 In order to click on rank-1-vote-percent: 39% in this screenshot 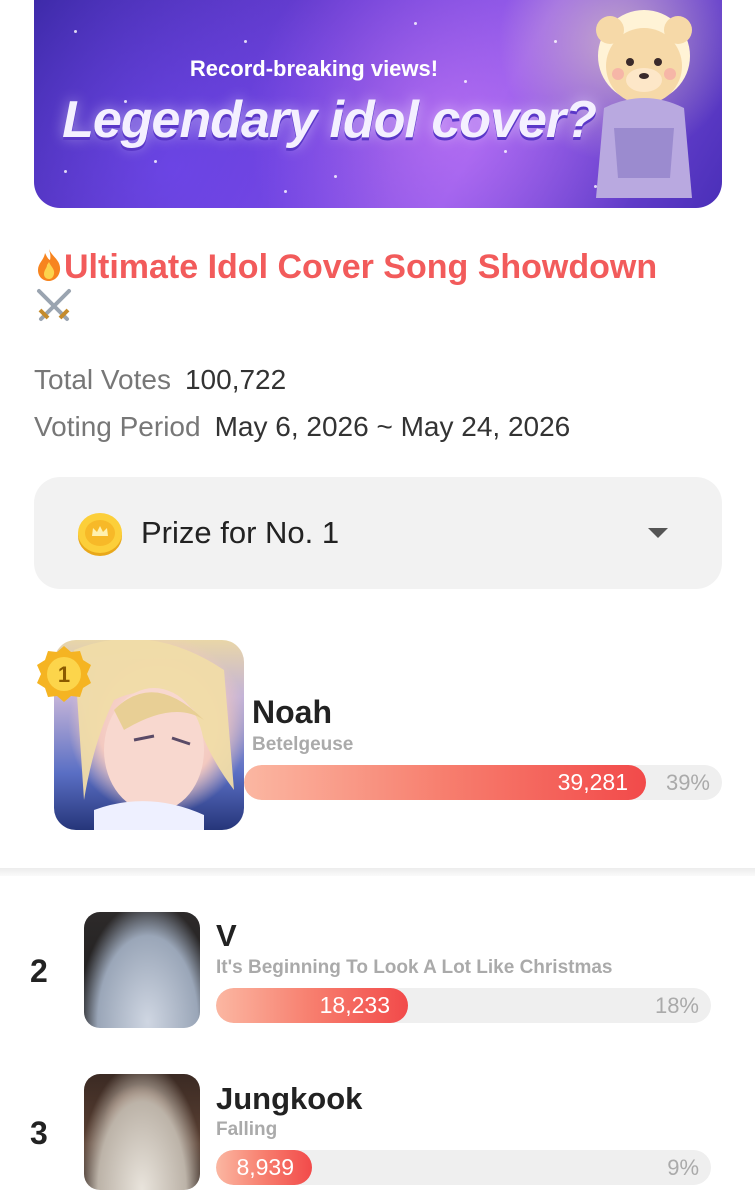, I will do `click(687, 782)`.